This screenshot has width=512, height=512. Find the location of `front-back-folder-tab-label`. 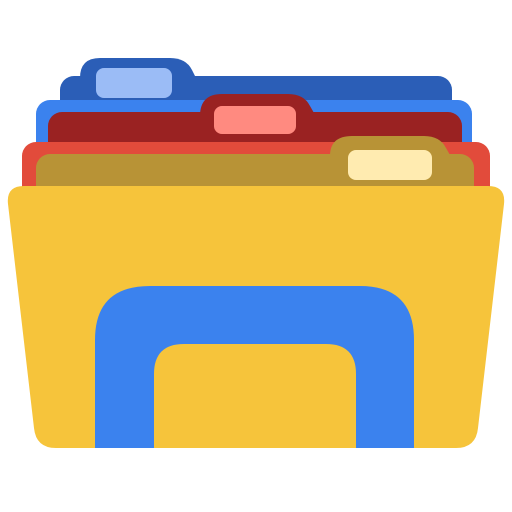

front-back-folder-tab-label is located at coordinates (390, 165).